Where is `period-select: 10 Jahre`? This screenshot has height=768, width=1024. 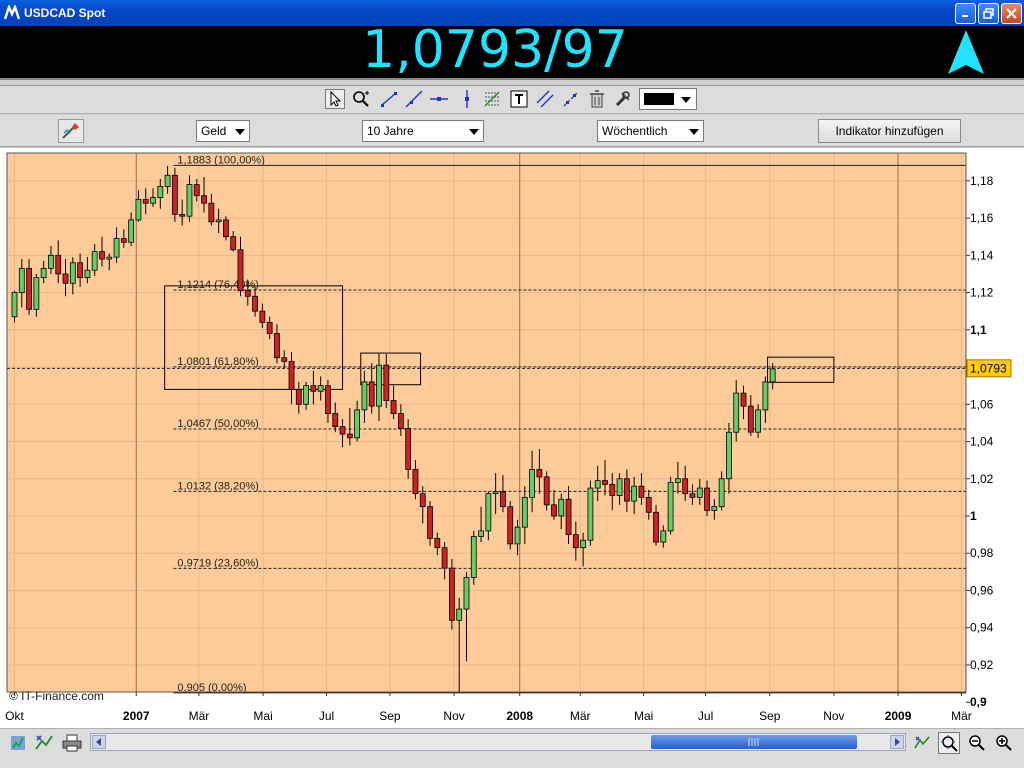 period-select: 10 Jahre is located at coordinates (423, 131).